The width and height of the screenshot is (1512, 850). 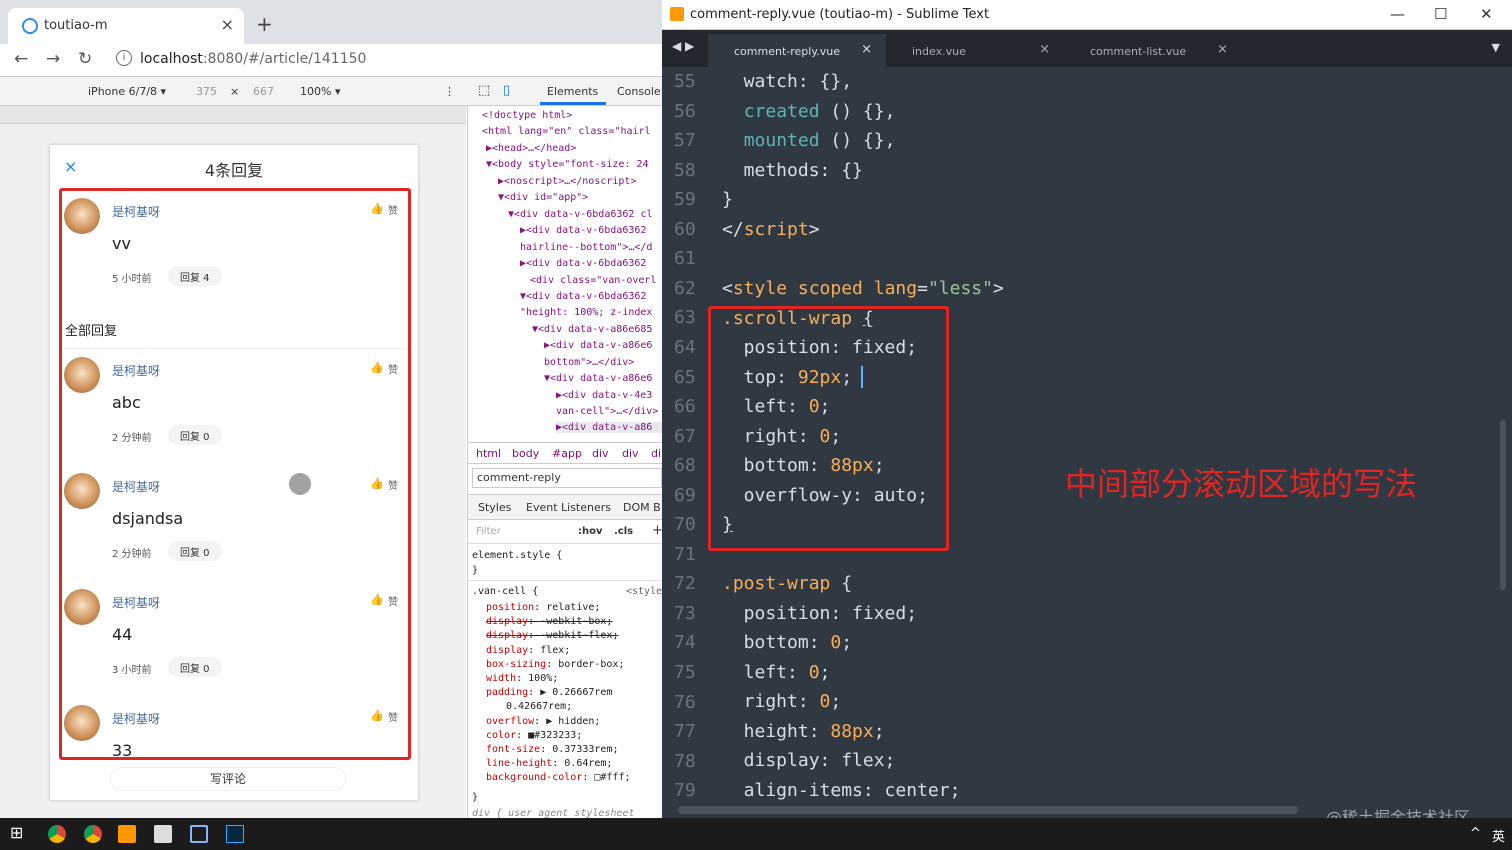 I want to click on node-search-input: comment-reply, so click(x=567, y=478).